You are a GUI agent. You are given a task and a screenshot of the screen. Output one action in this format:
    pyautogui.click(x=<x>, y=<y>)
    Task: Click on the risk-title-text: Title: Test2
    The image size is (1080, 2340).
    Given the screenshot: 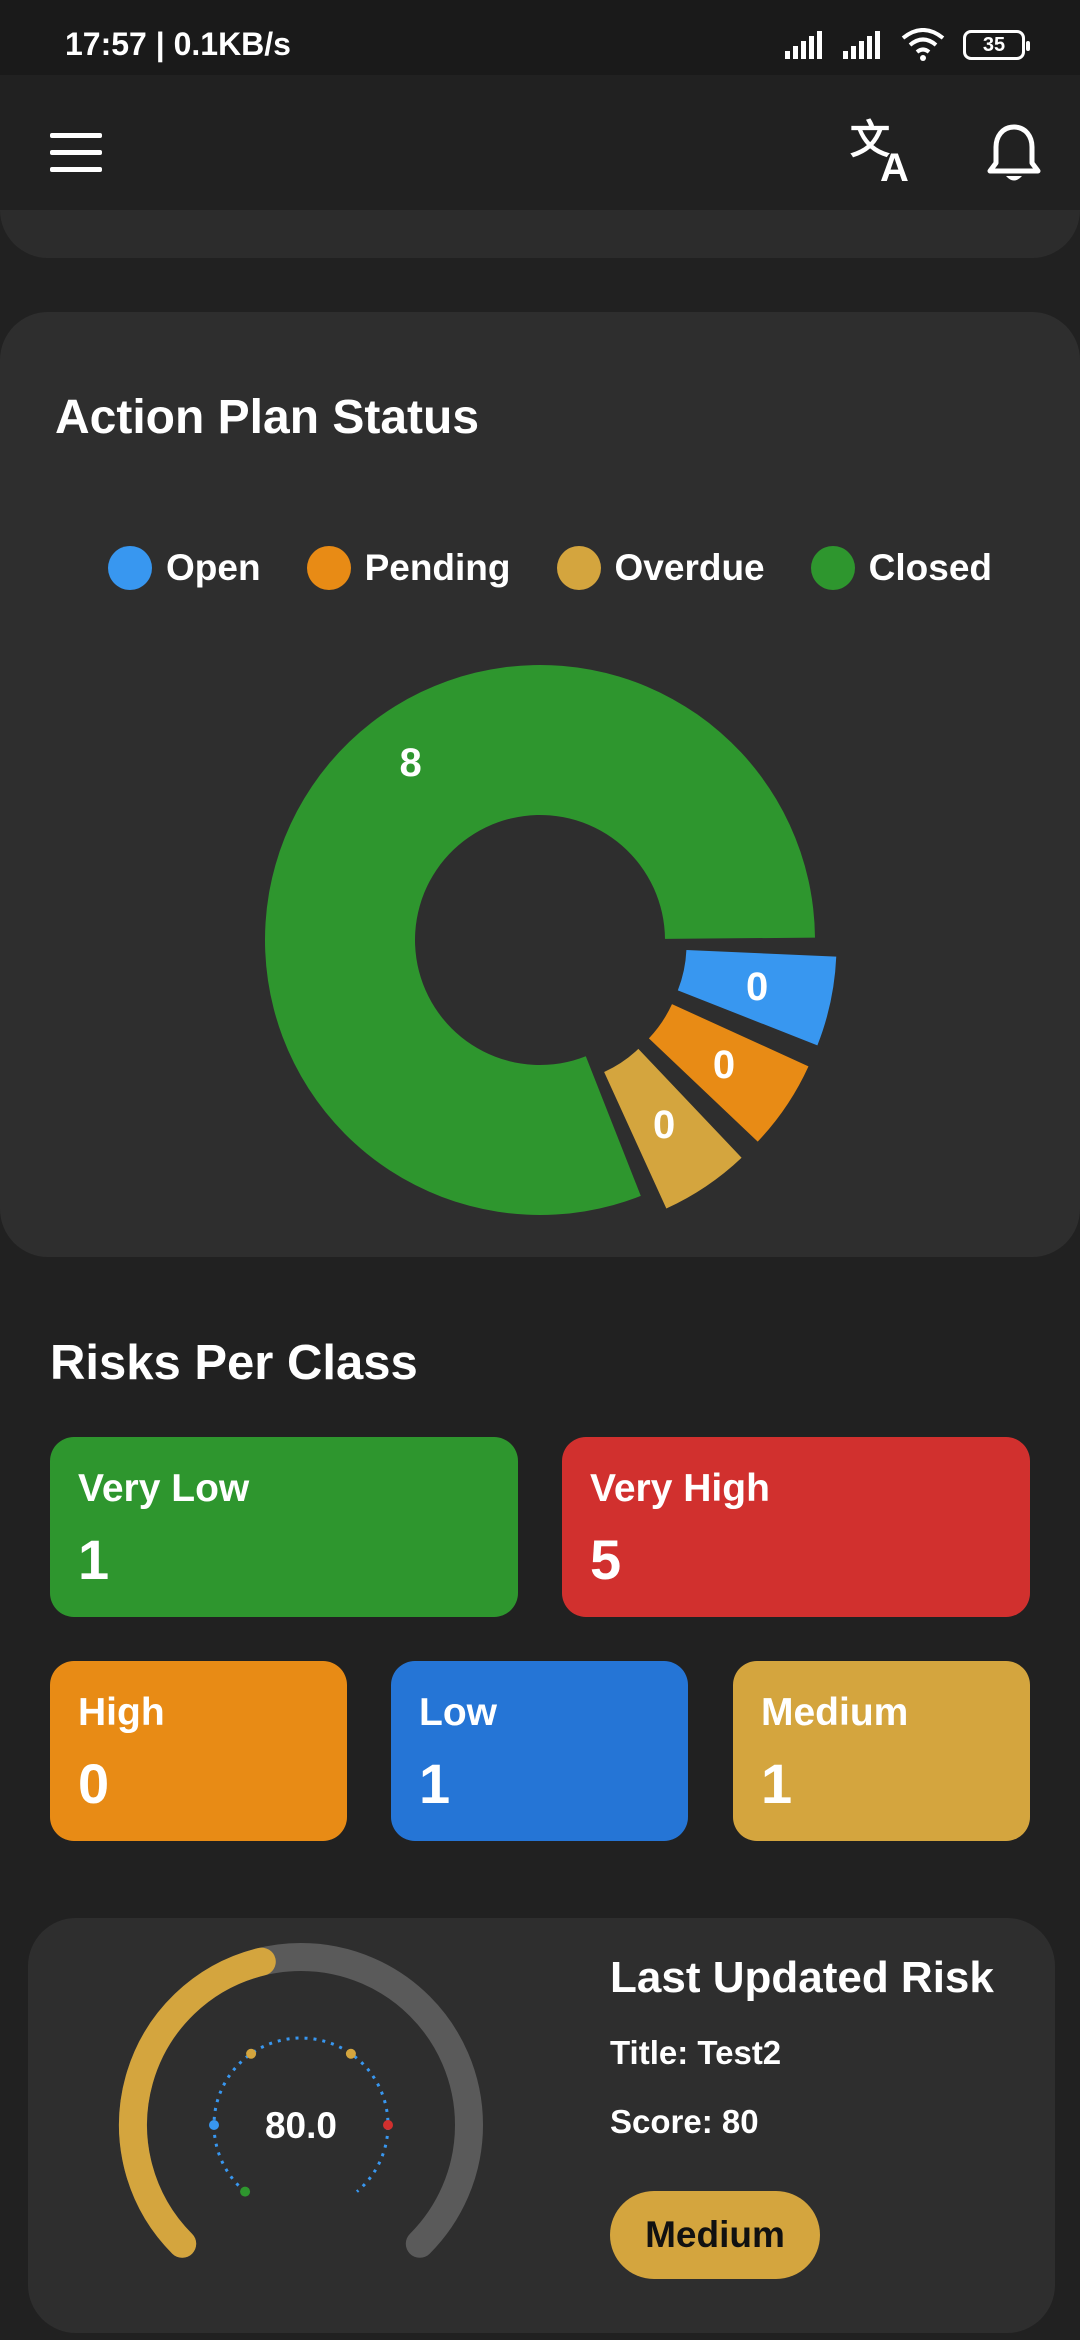 What is the action you would take?
    pyautogui.click(x=696, y=2052)
    